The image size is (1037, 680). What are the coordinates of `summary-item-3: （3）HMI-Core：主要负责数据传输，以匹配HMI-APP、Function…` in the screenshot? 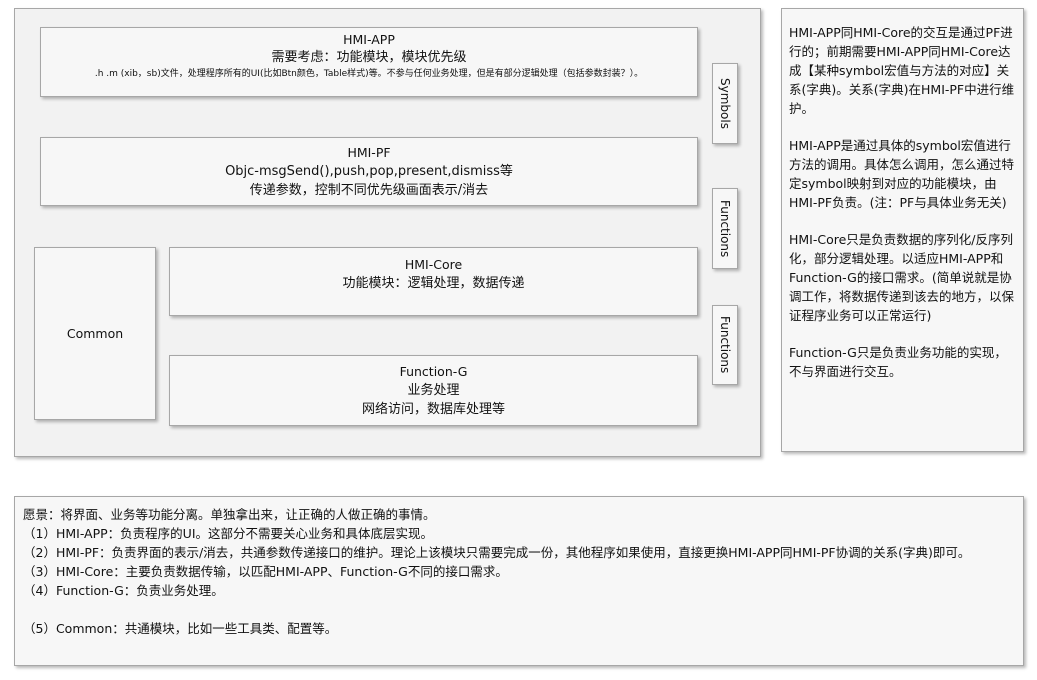 It's located at (265, 571).